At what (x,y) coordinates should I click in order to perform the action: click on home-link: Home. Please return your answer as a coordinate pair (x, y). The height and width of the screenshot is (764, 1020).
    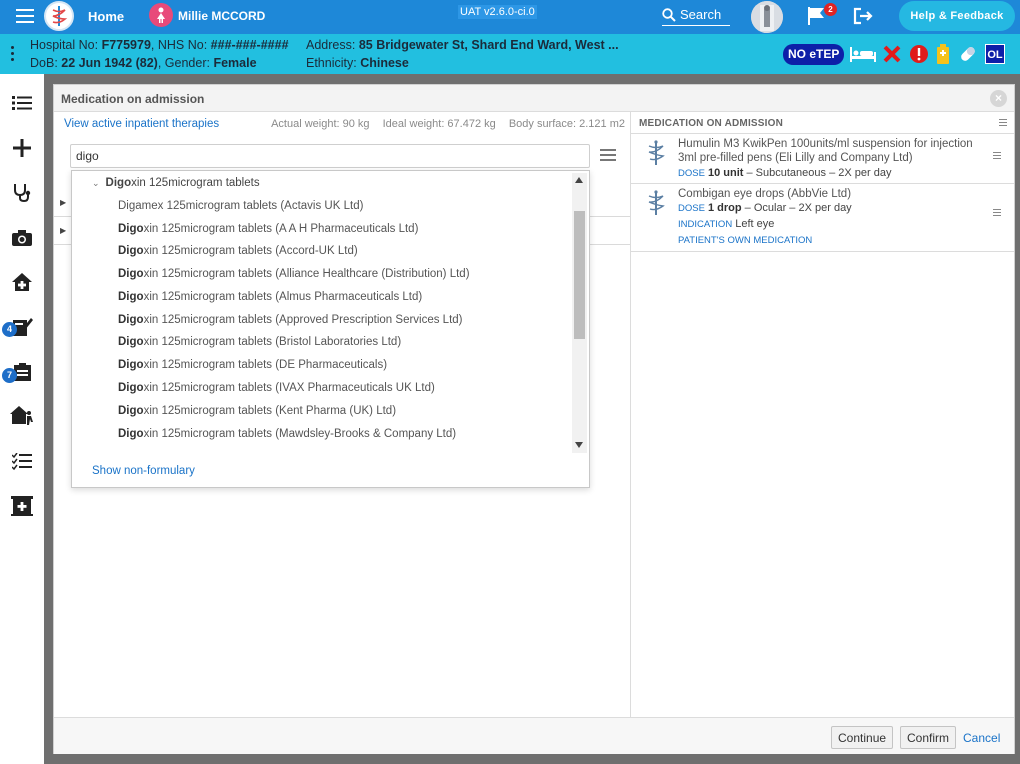
    Looking at the image, I should click on (106, 16).